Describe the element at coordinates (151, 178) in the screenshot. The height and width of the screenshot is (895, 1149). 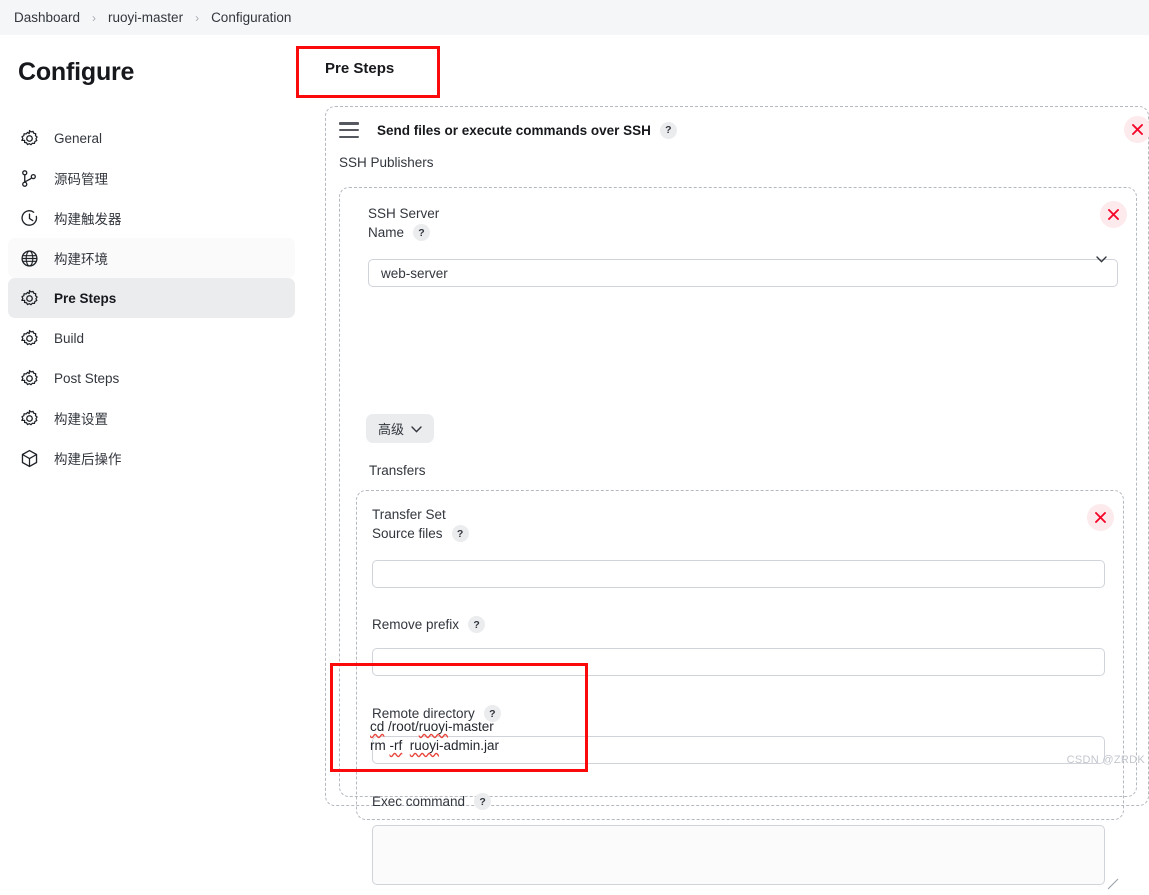
I see `sidebar-item-2: 源码管理` at that location.